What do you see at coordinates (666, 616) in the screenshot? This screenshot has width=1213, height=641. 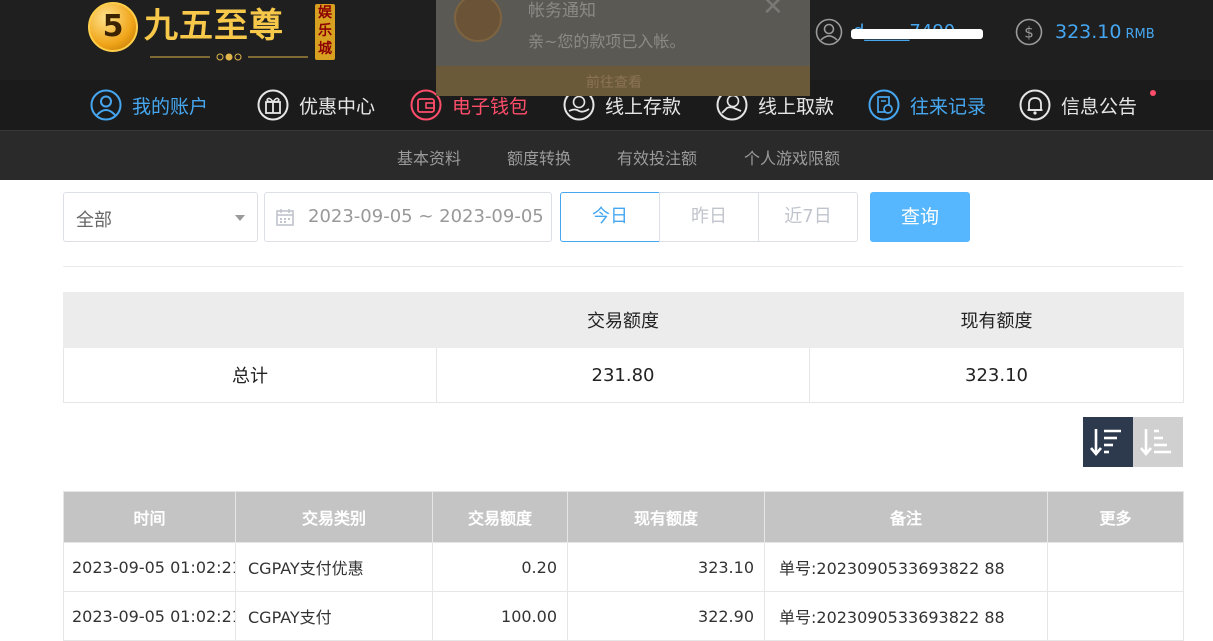 I see `row-balance: 322.90` at bounding box center [666, 616].